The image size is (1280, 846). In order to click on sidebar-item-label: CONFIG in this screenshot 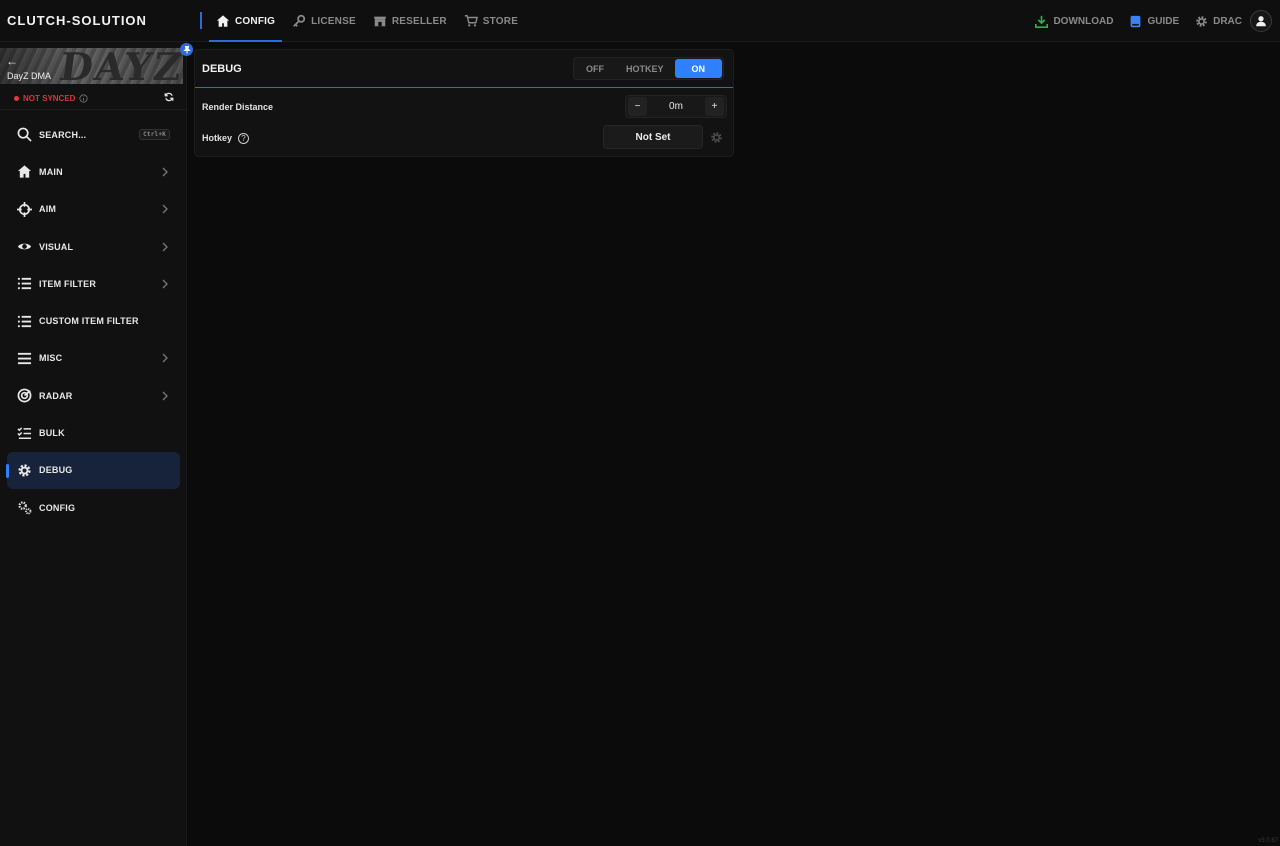, I will do `click(57, 507)`.